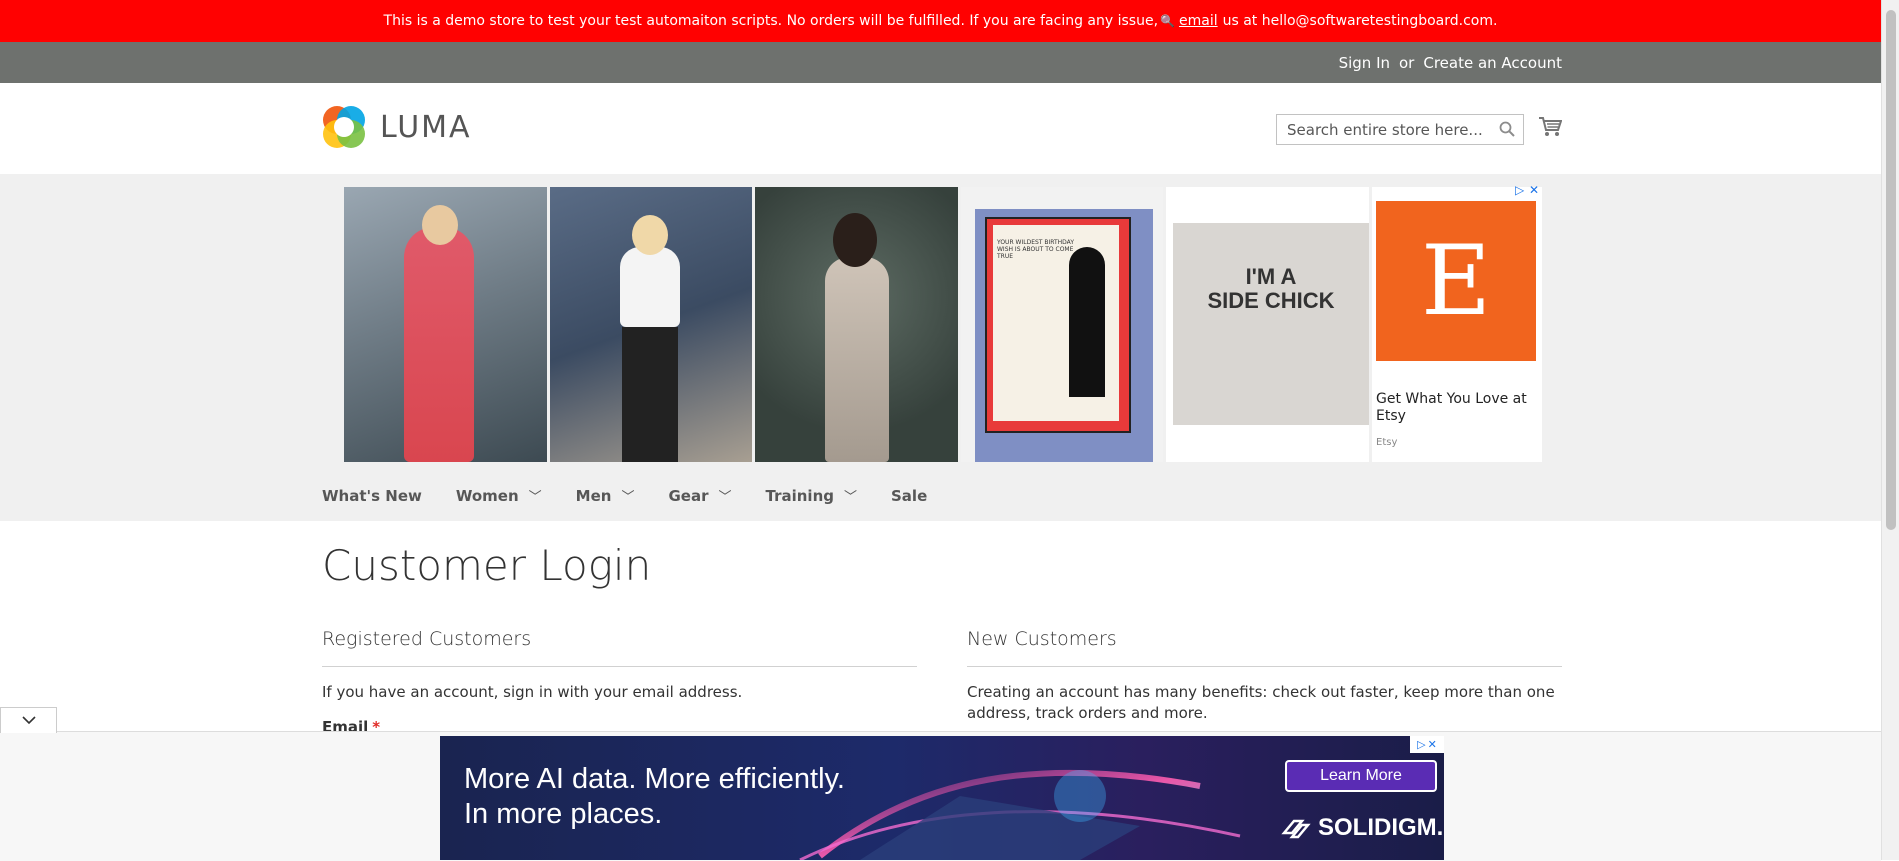 Image resolution: width=1899 pixels, height=861 pixels. Describe the element at coordinates (1492, 63) in the screenshot. I see `create-account-link: Create an Account` at that location.